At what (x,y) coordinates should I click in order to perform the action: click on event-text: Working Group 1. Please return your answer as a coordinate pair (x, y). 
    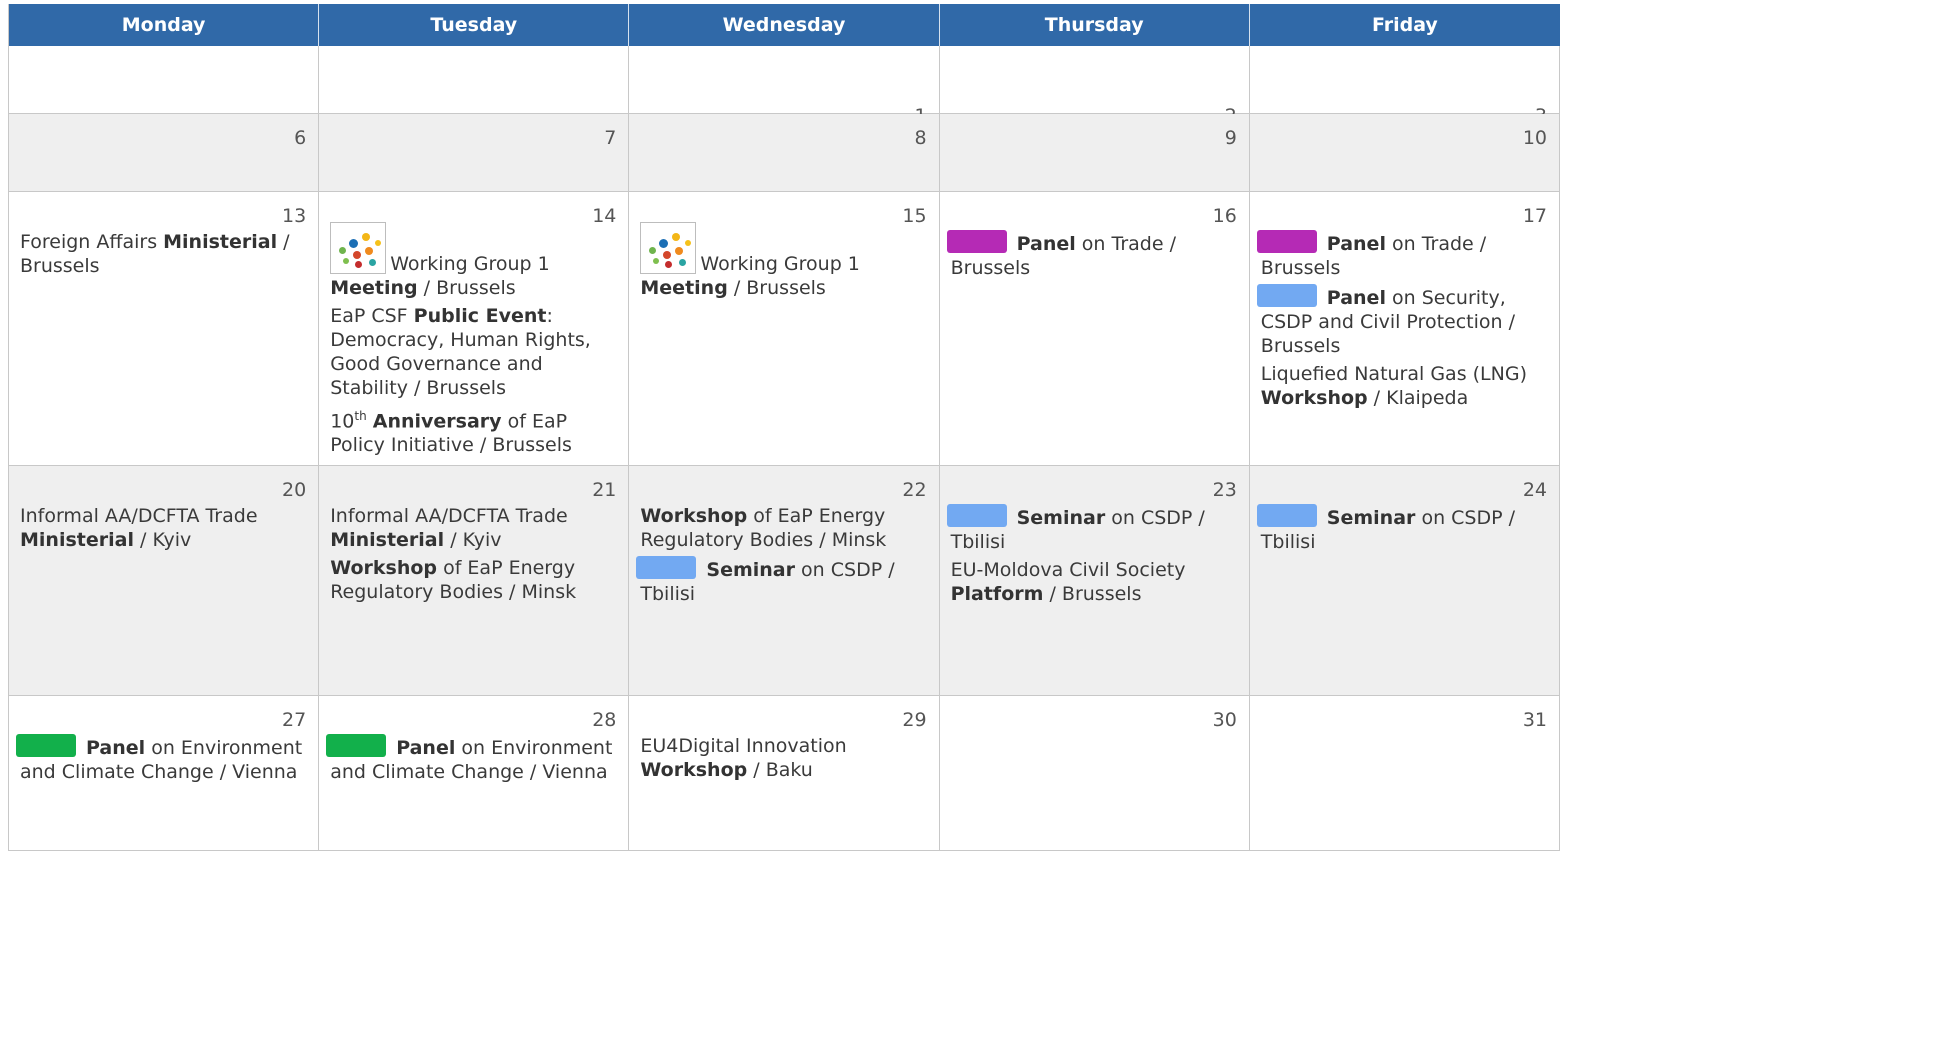
    Looking at the image, I should click on (470, 264).